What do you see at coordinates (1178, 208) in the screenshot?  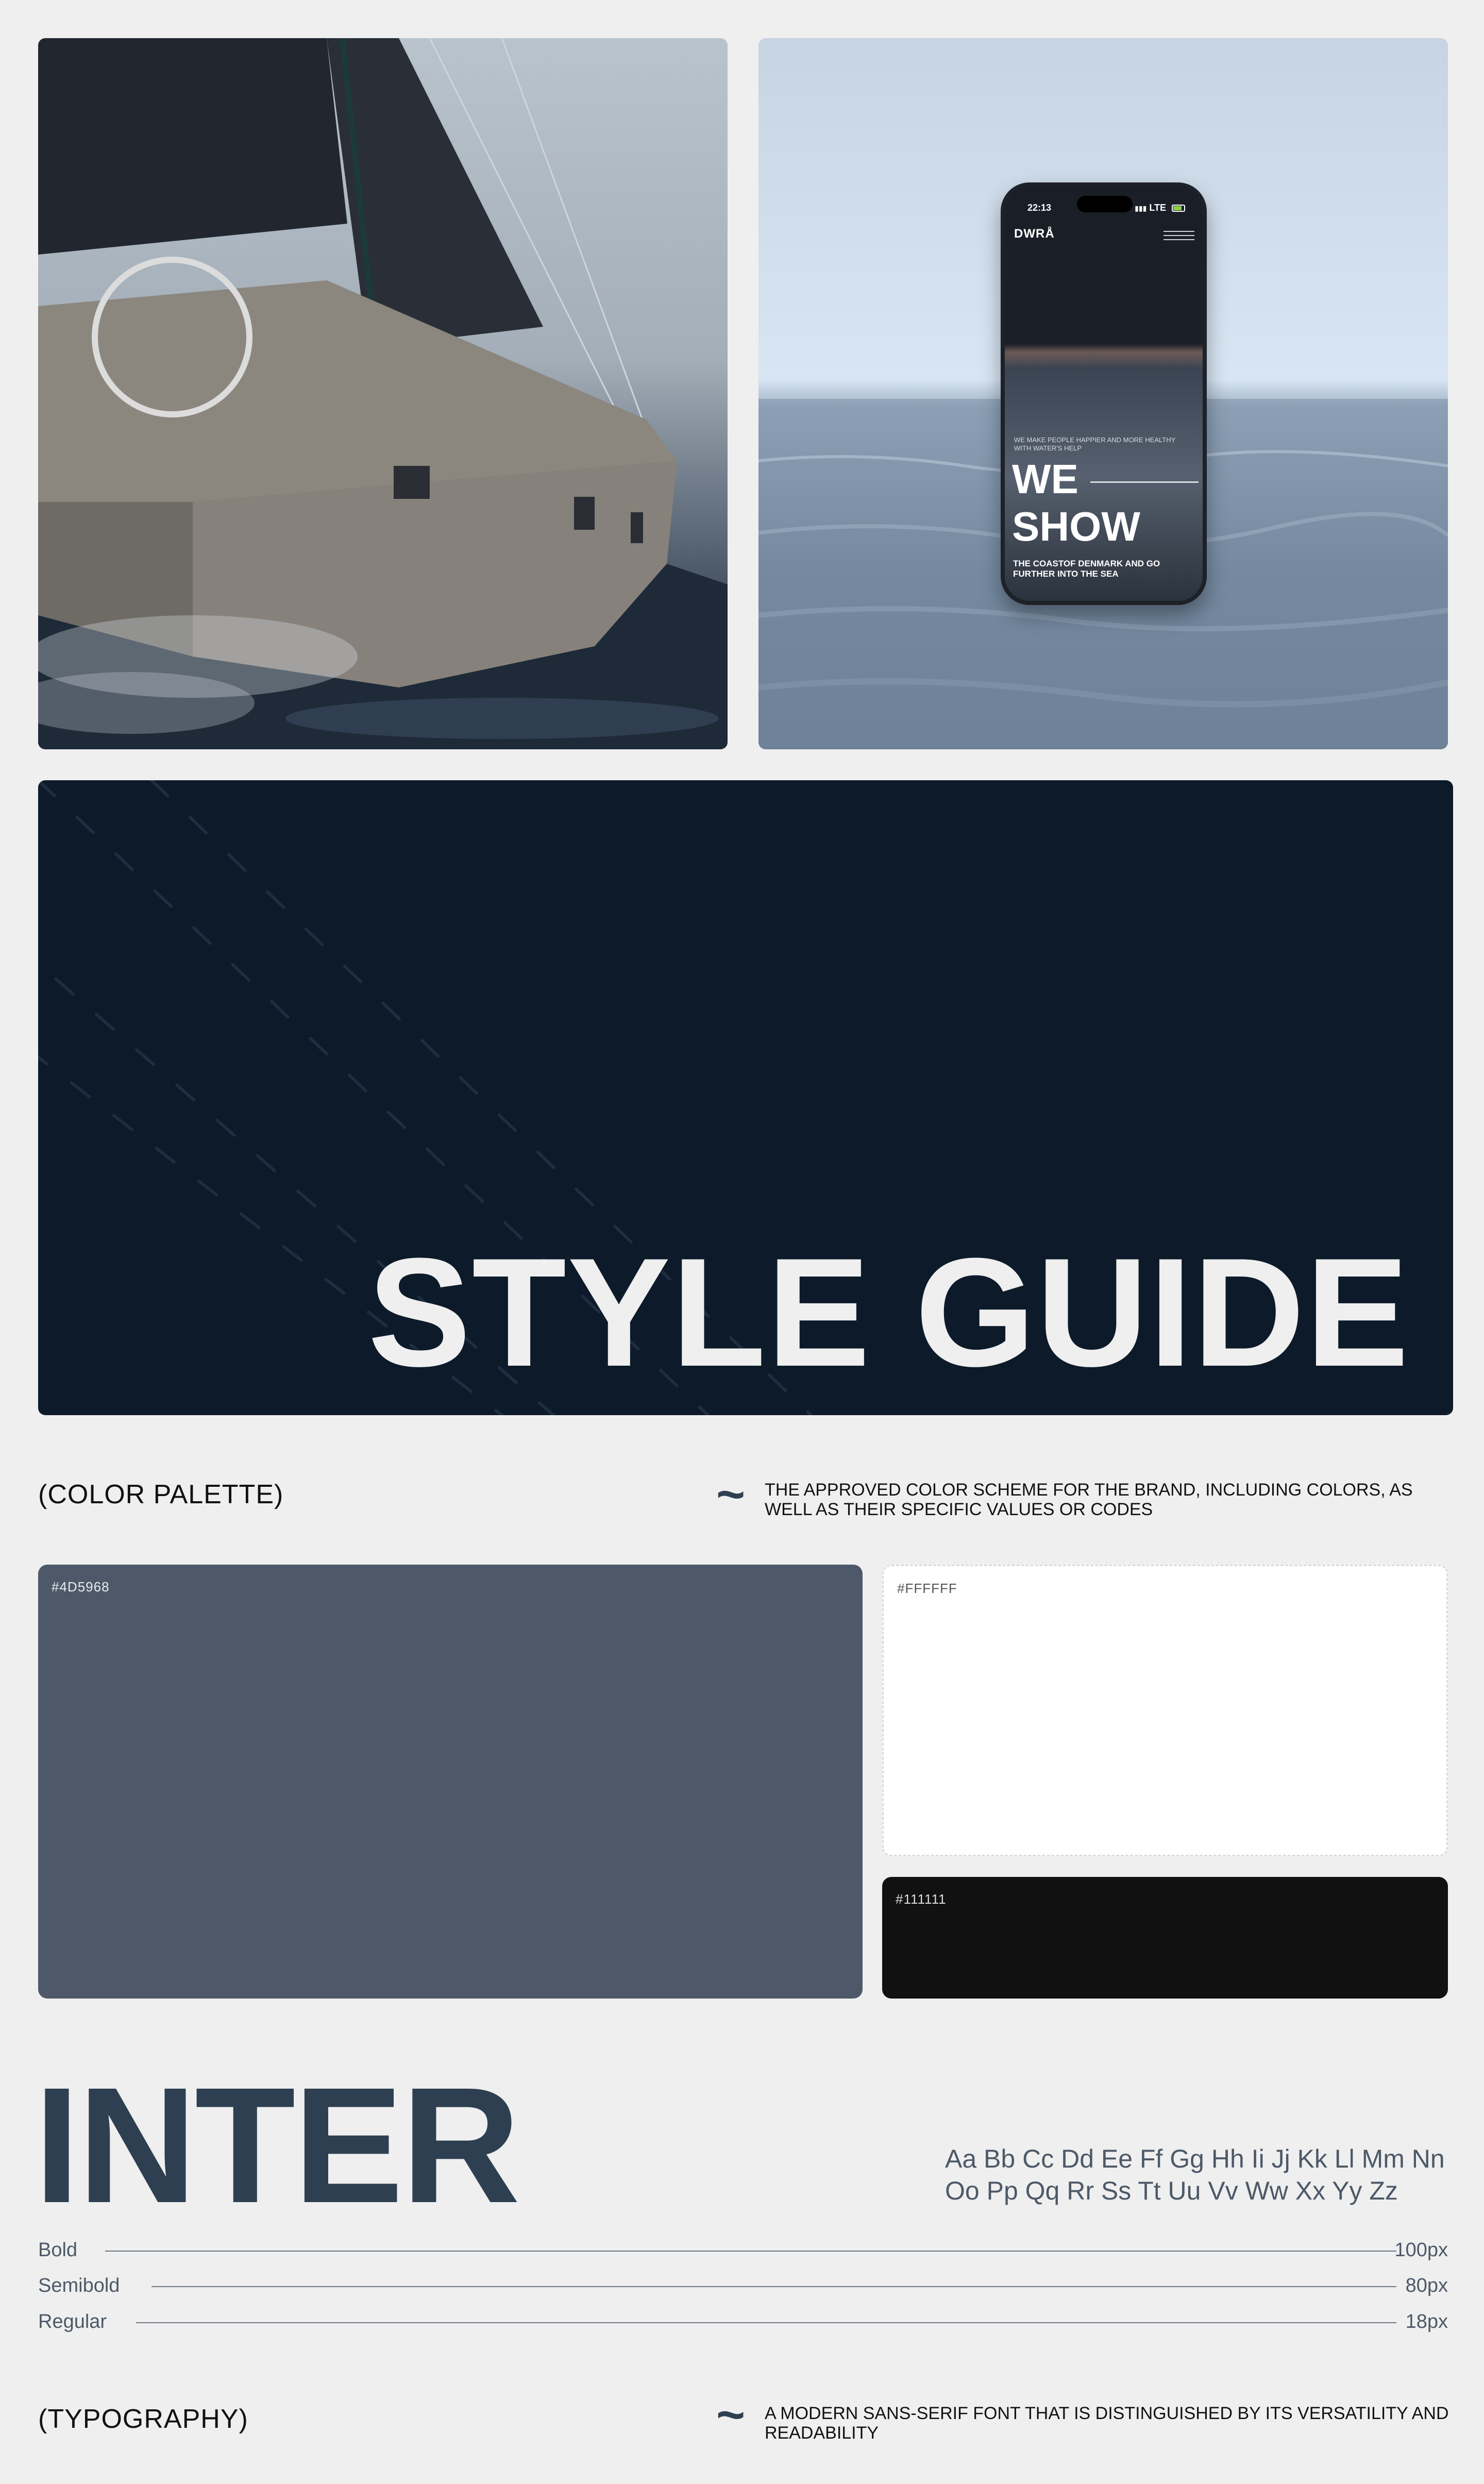 I see `battery-icon` at bounding box center [1178, 208].